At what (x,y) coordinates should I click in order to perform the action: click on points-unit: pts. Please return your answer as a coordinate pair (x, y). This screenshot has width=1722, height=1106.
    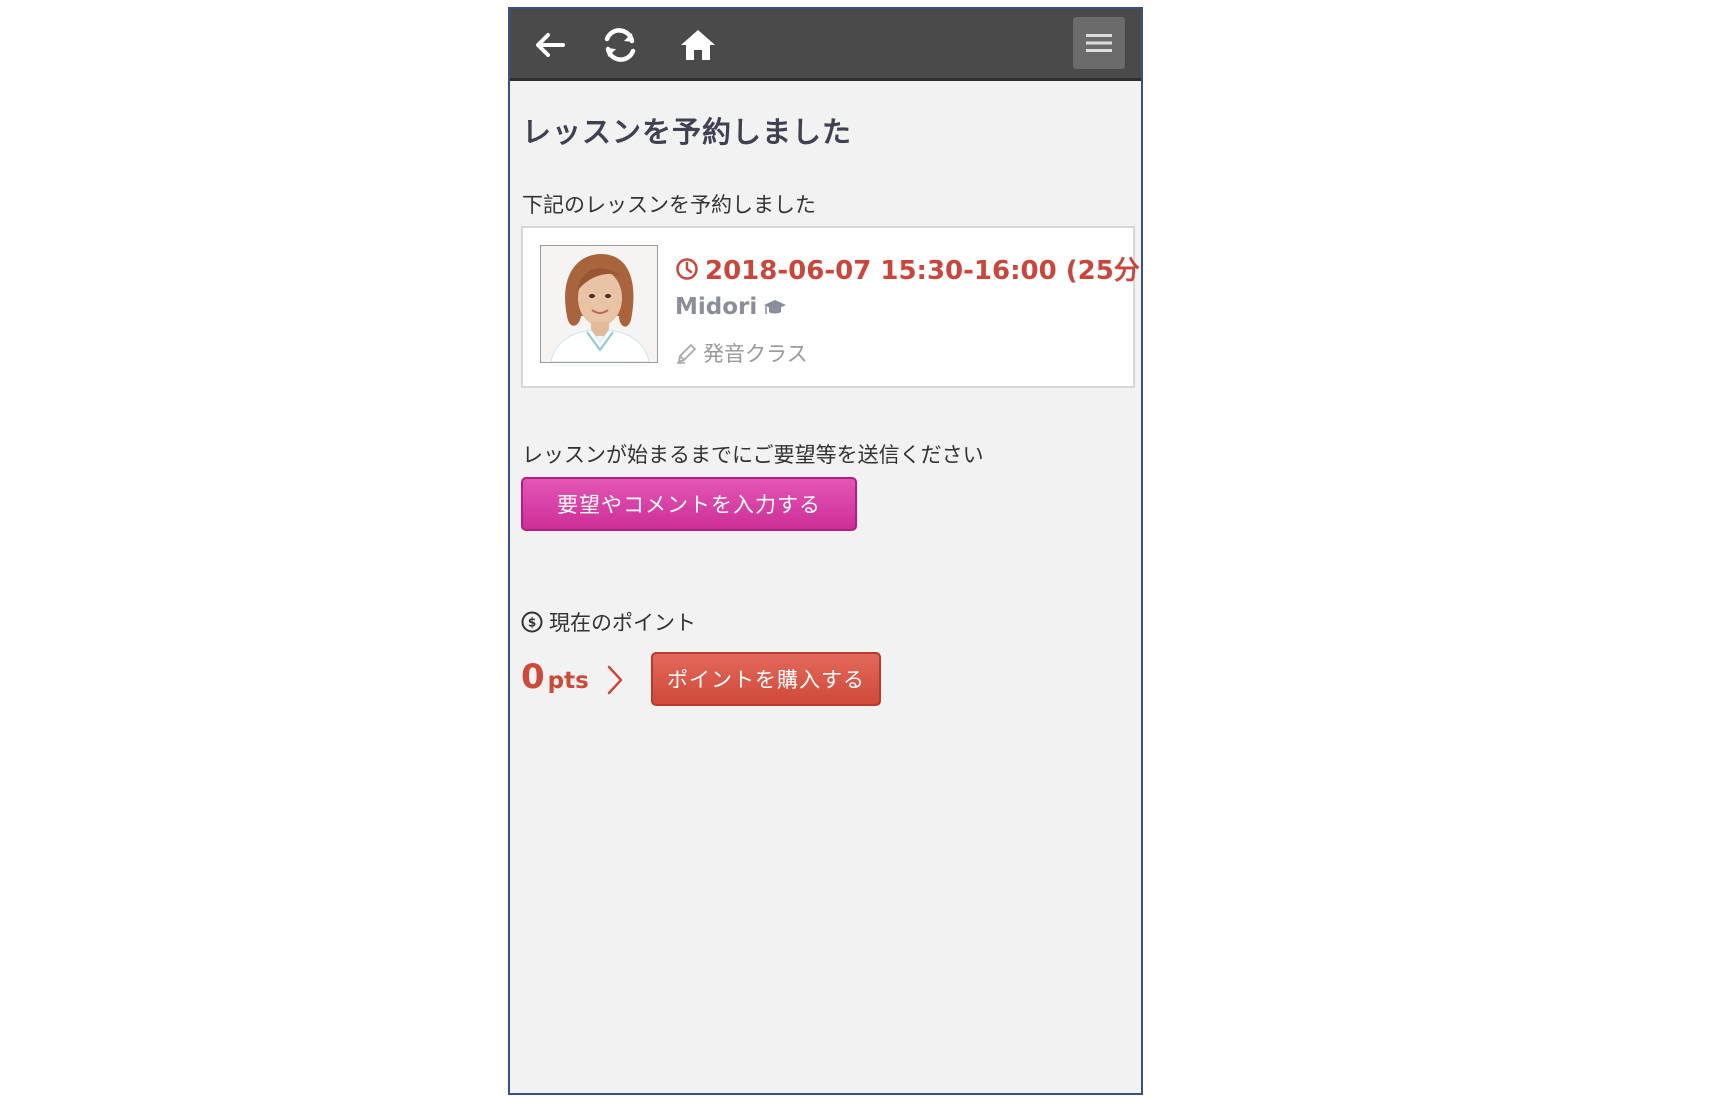
    Looking at the image, I should click on (568, 681).